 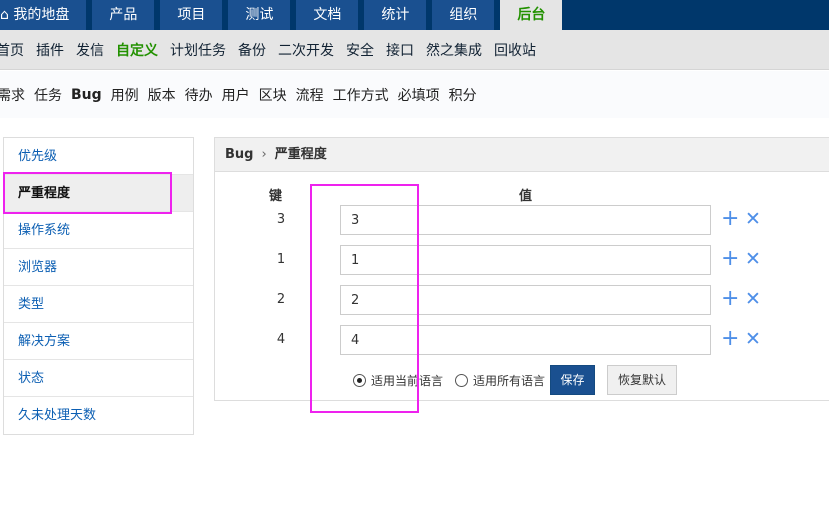 I want to click on subnav-item: 计划任务, so click(x=198, y=50).